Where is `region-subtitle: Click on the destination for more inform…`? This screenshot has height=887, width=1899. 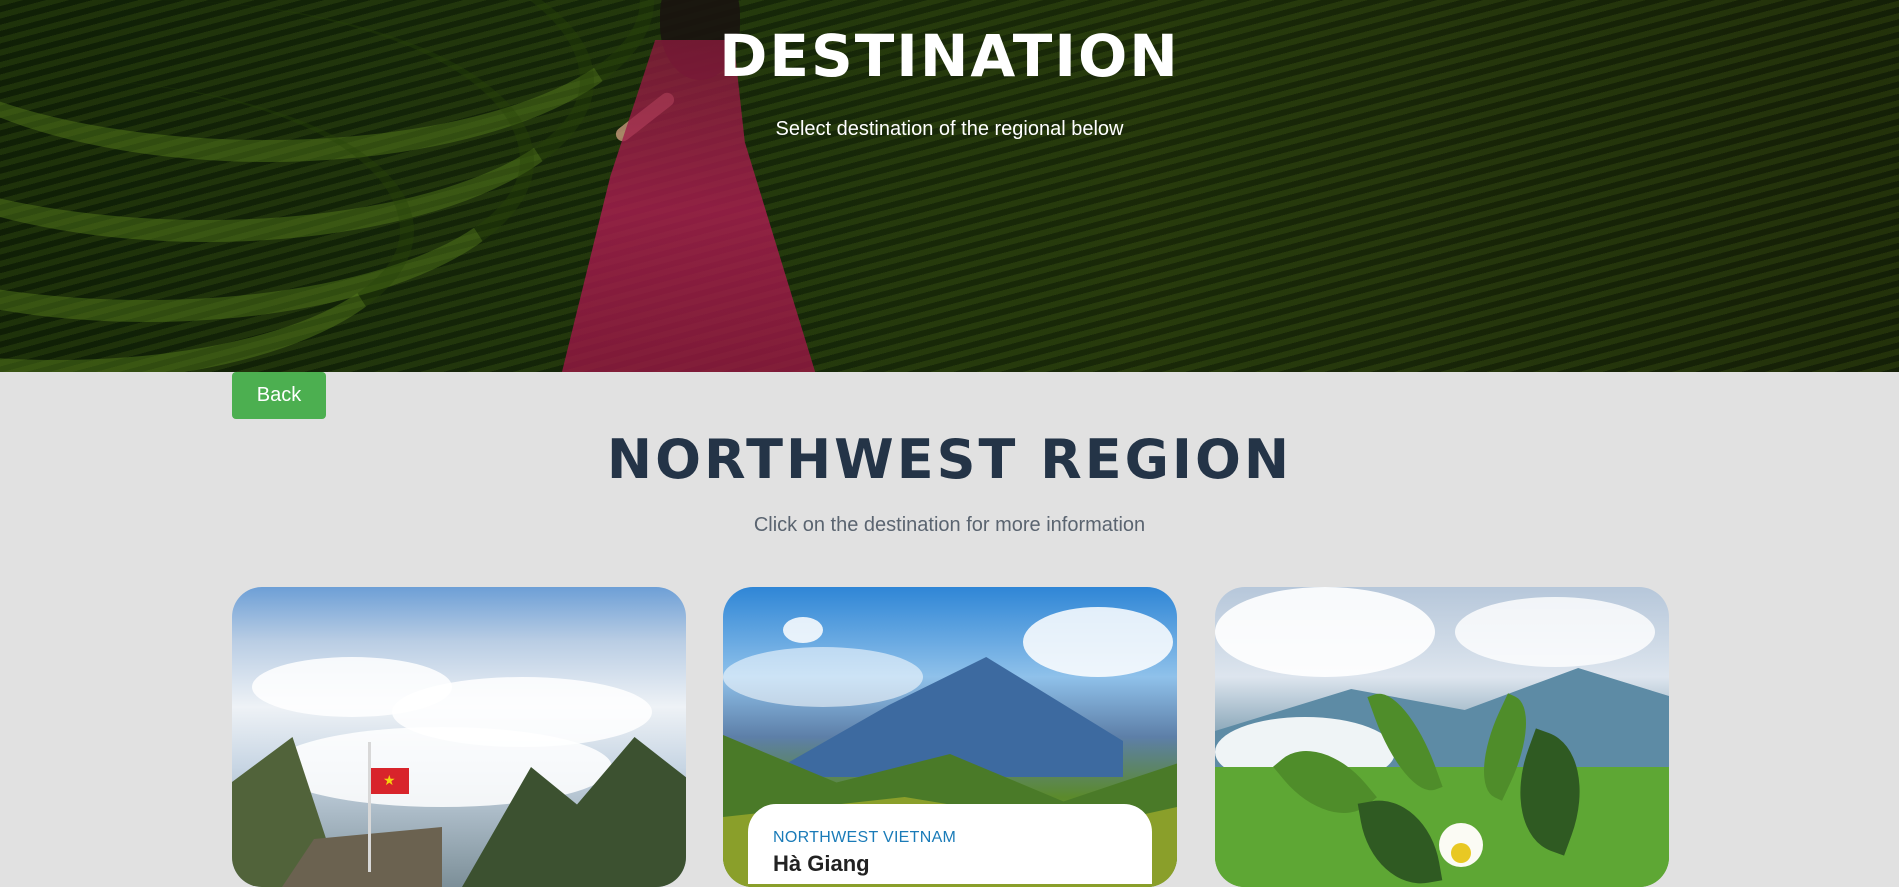
region-subtitle: Click on the destination for more inform… is located at coordinates (949, 525).